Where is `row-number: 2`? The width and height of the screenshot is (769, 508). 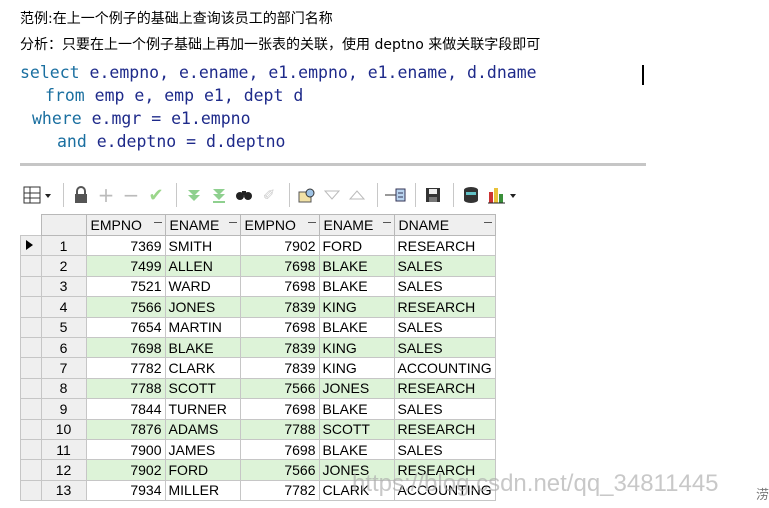
row-number: 2 is located at coordinates (63, 266).